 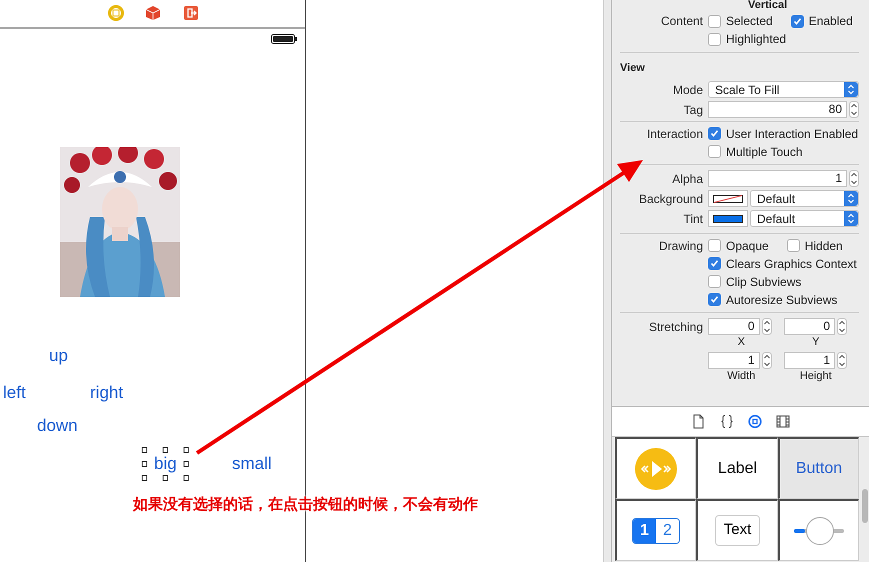 I want to click on scene-button: left, so click(x=14, y=393).